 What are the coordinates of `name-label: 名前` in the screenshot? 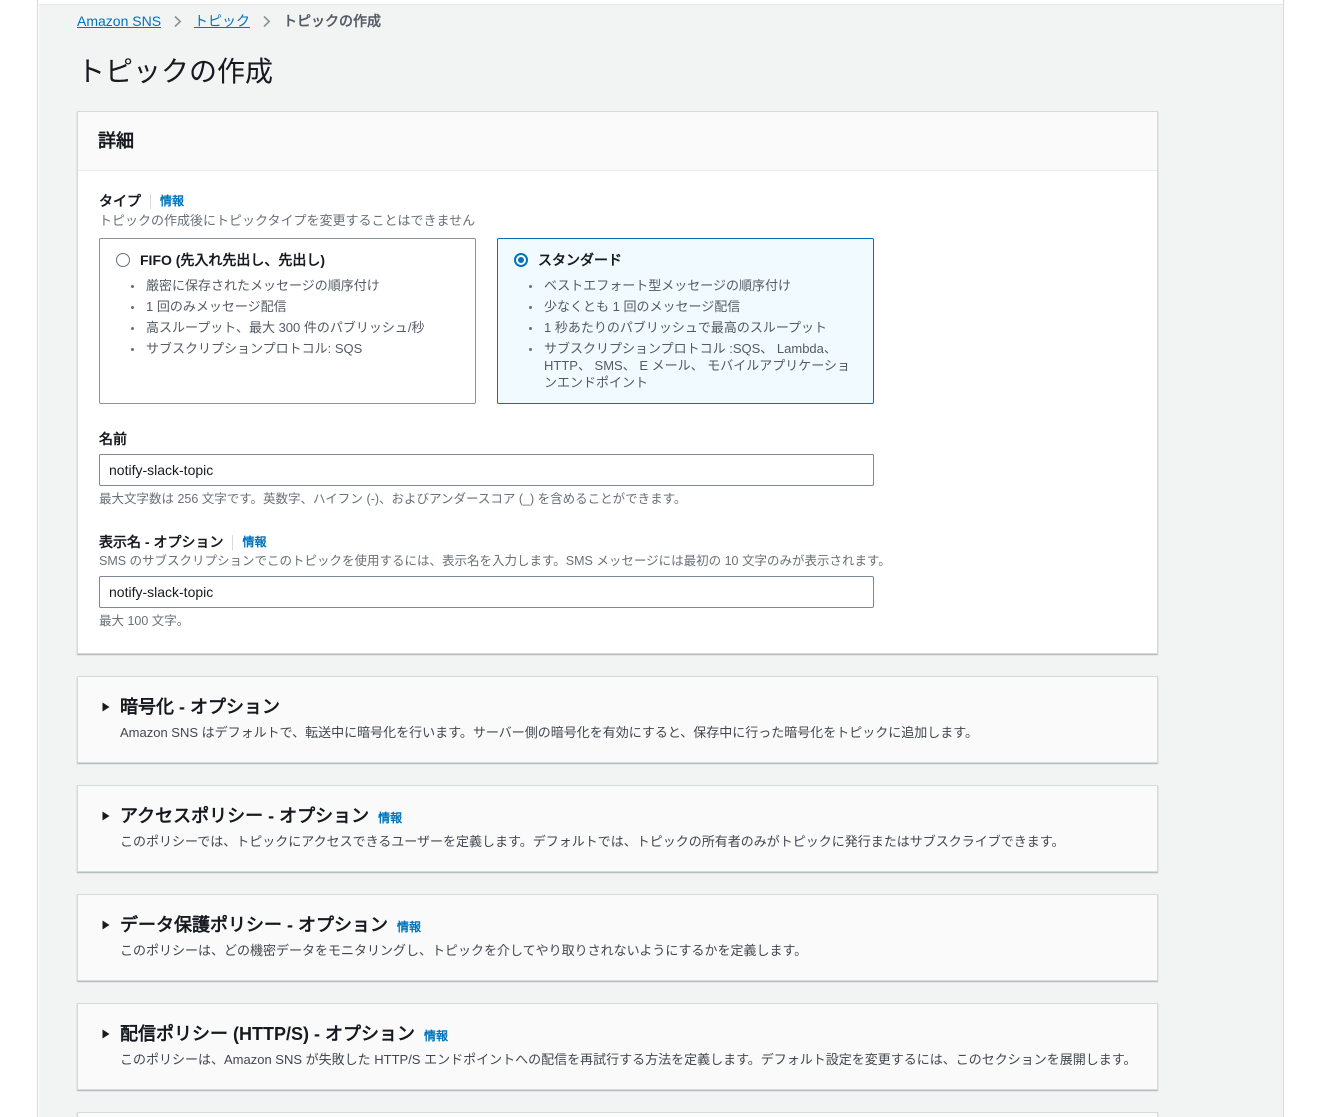 It's located at (113, 439).